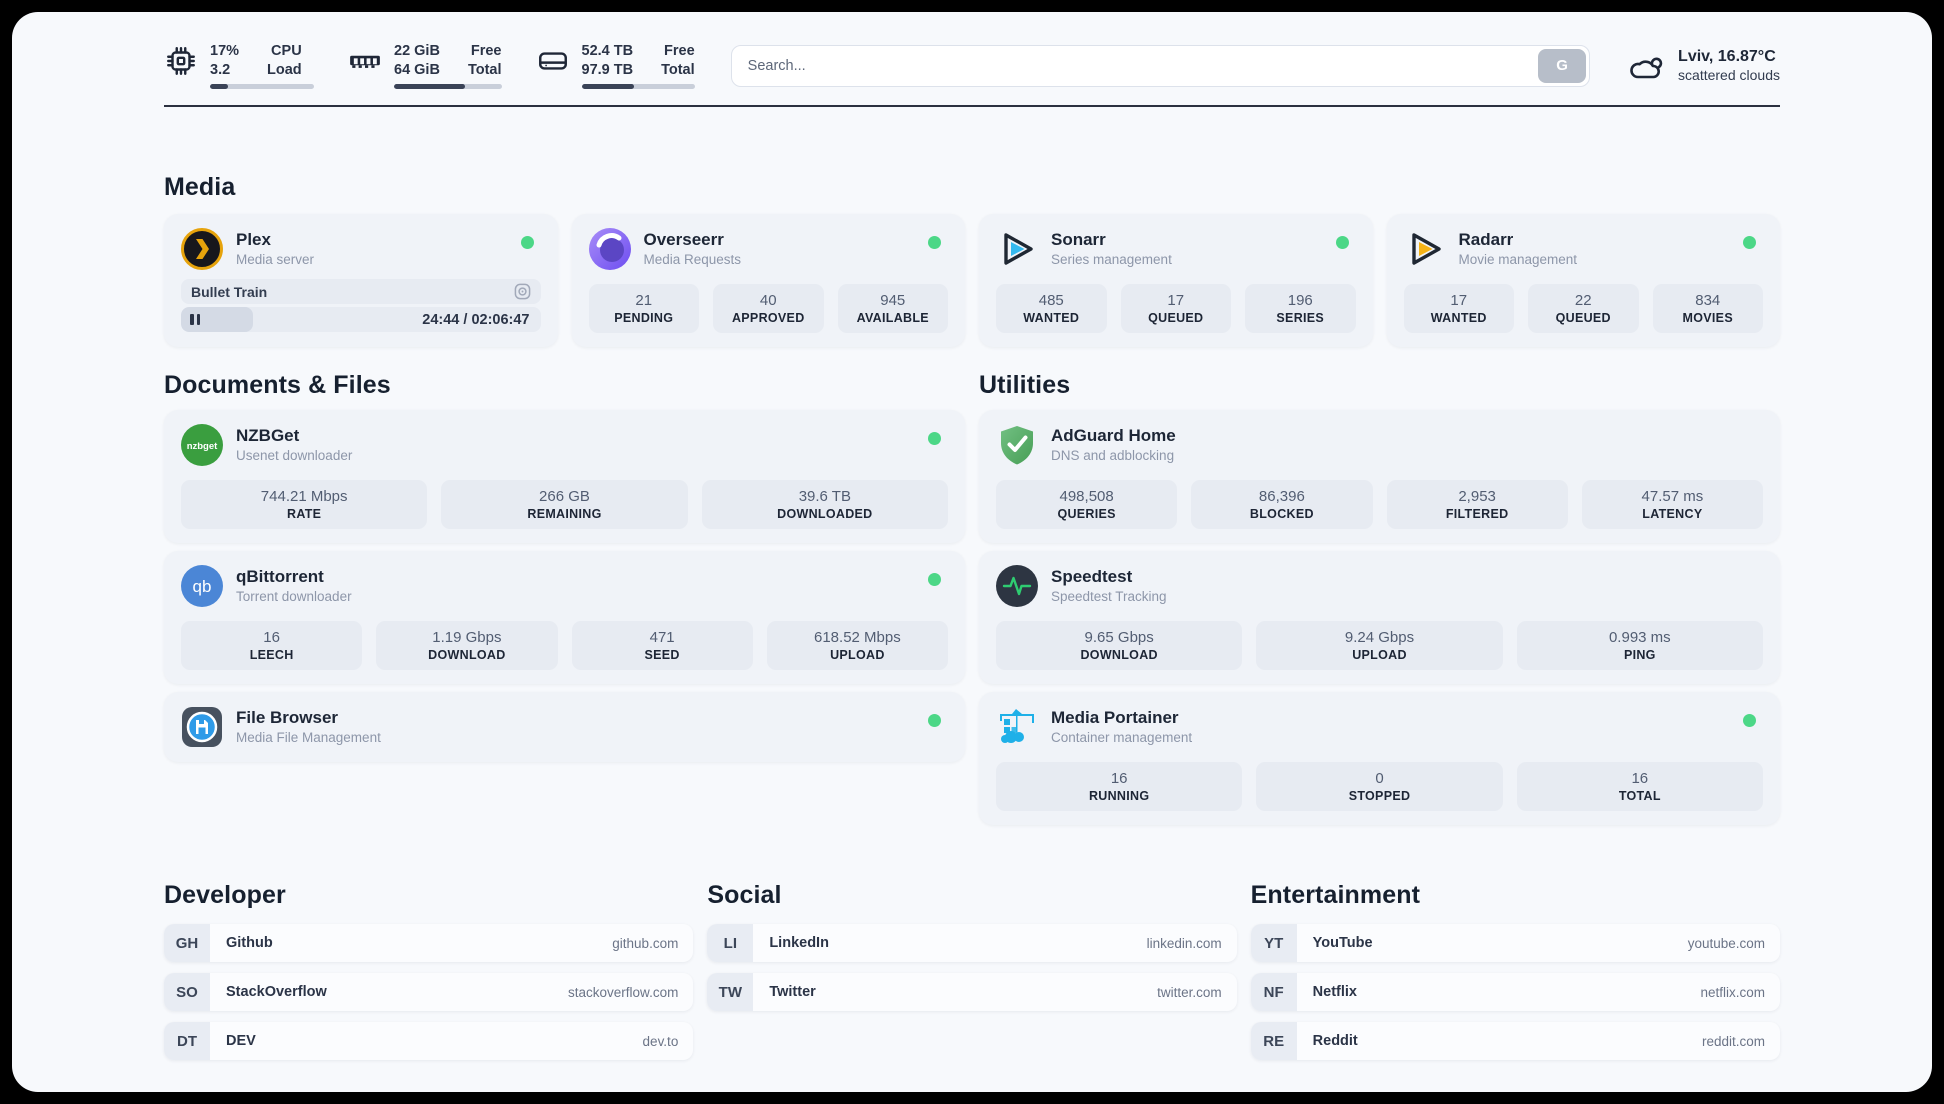 The height and width of the screenshot is (1104, 1944). I want to click on search-input, so click(1160, 65).